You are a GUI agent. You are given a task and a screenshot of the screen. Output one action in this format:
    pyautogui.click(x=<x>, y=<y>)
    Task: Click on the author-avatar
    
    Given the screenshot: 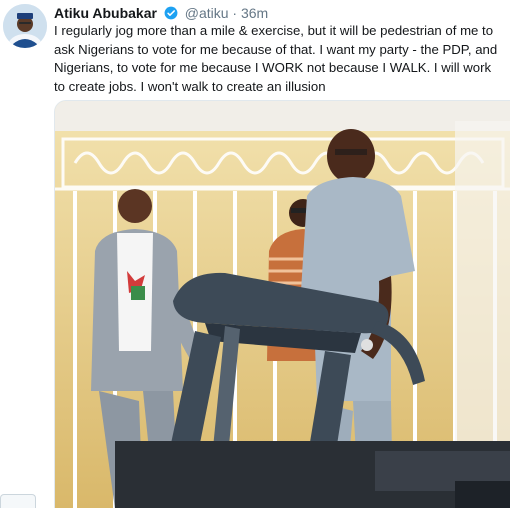 What is the action you would take?
    pyautogui.click(x=25, y=26)
    